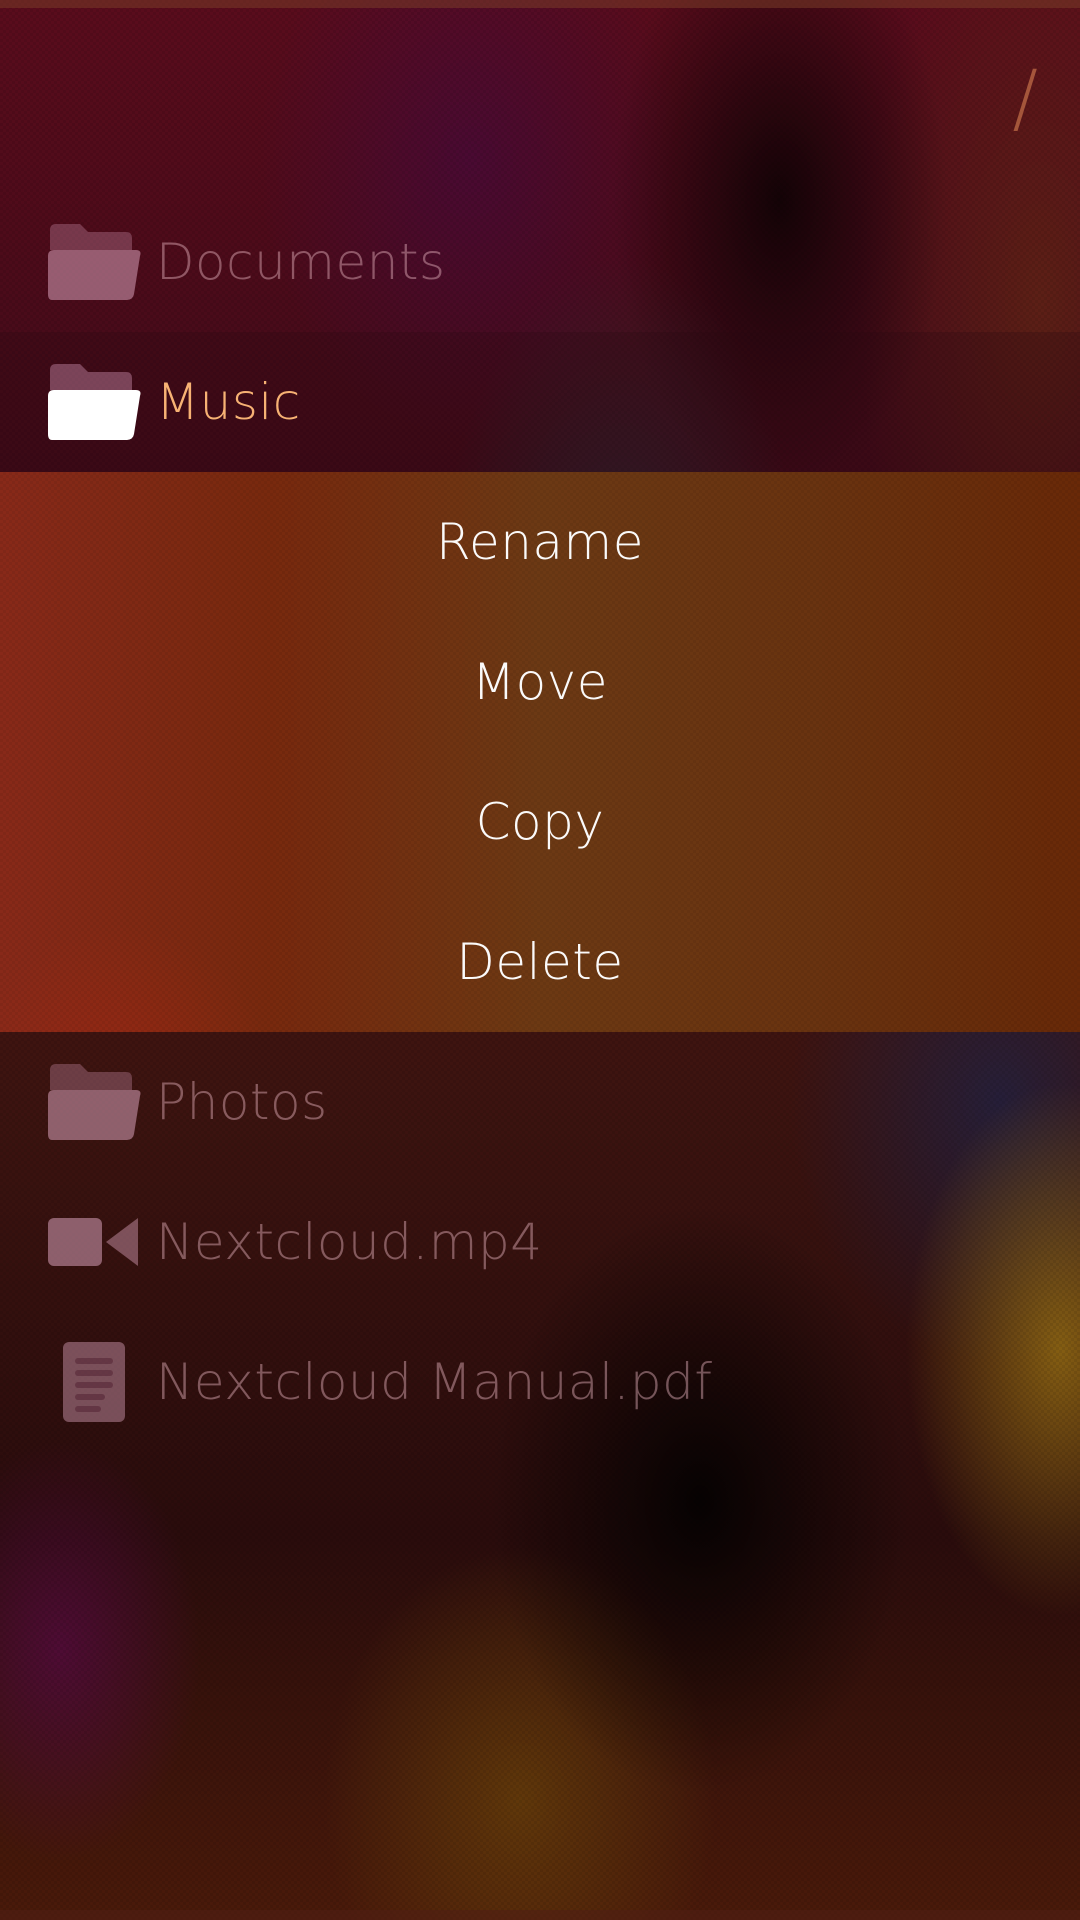  What do you see at coordinates (540, 1102) in the screenshot?
I see `file-row-photos: Photos` at bounding box center [540, 1102].